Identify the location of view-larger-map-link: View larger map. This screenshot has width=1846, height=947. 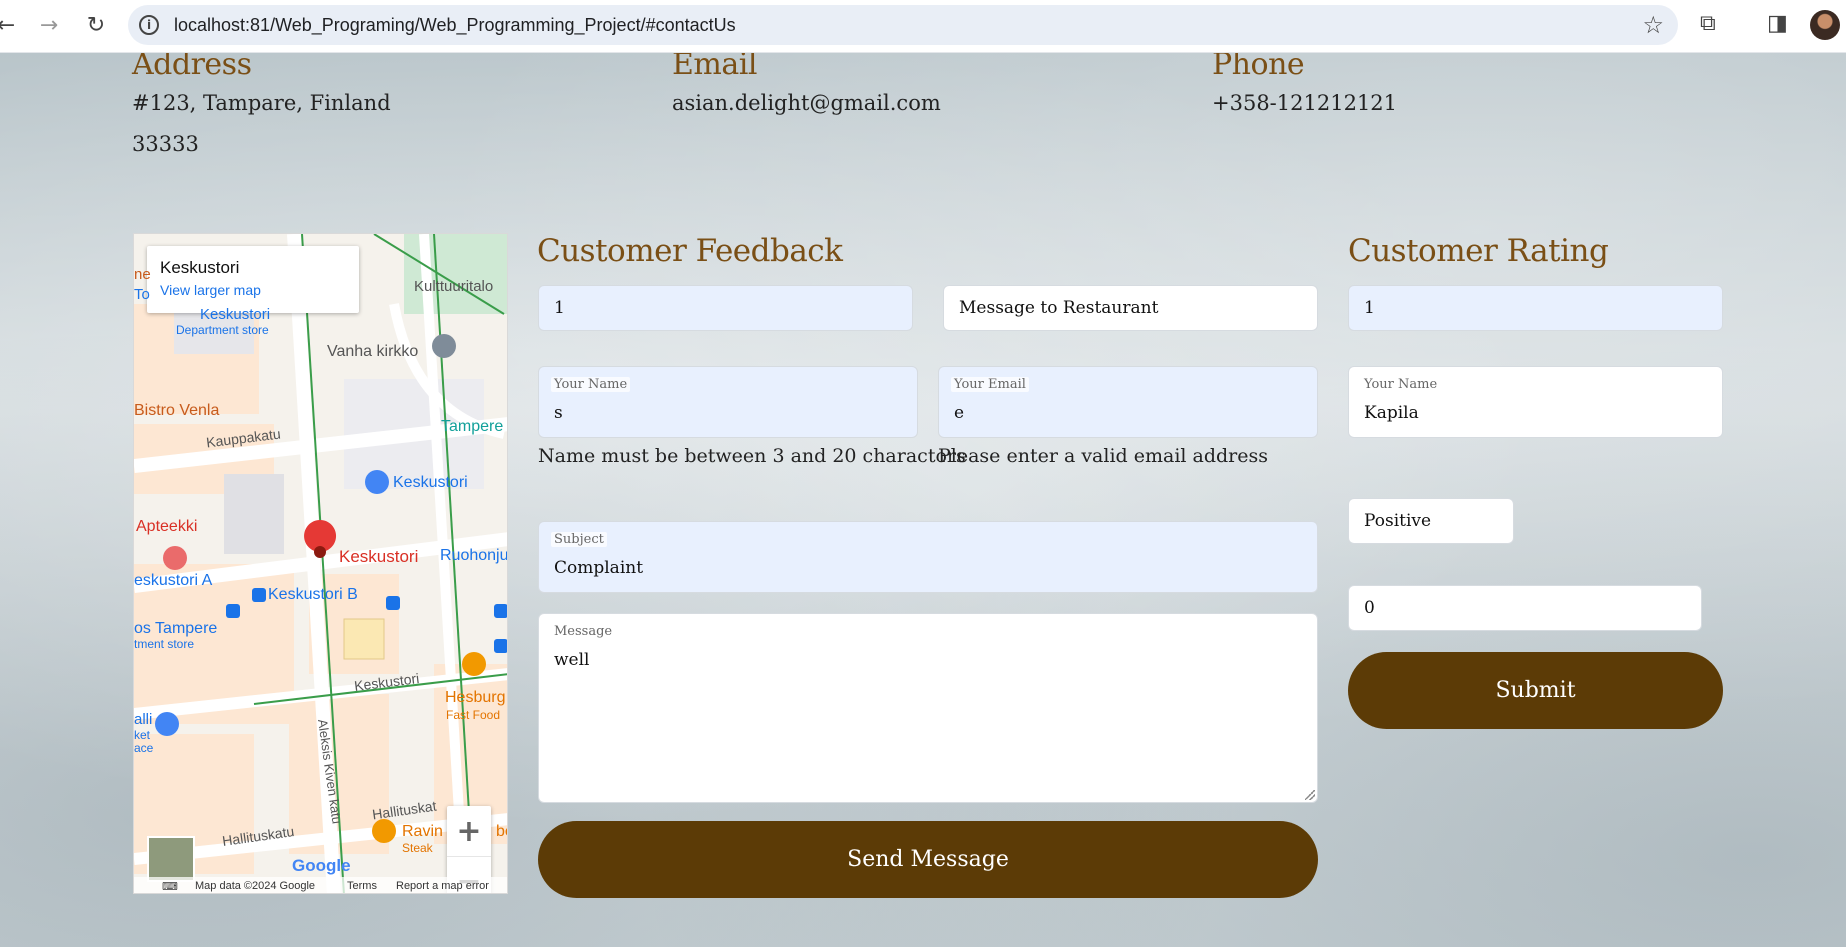
(210, 290).